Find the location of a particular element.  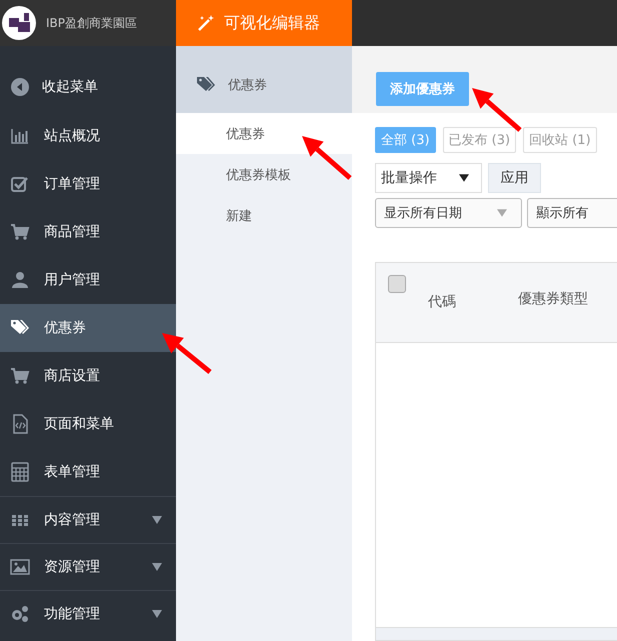

submenu-item: 新建 is located at coordinates (264, 215).